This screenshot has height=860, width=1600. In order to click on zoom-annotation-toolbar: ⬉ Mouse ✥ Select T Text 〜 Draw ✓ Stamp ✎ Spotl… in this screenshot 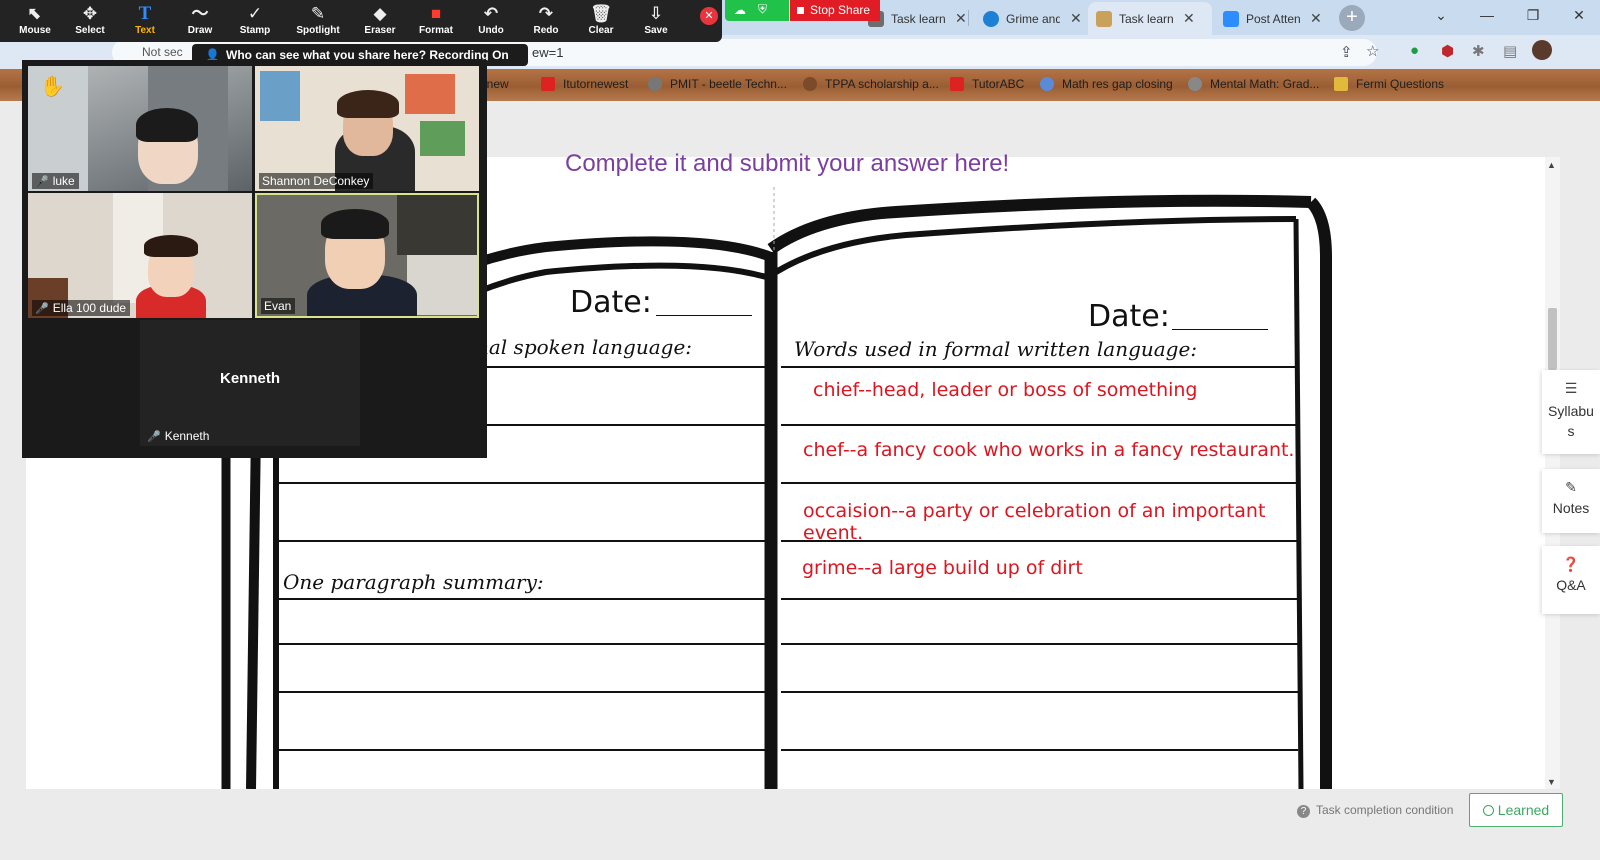, I will do `click(361, 21)`.